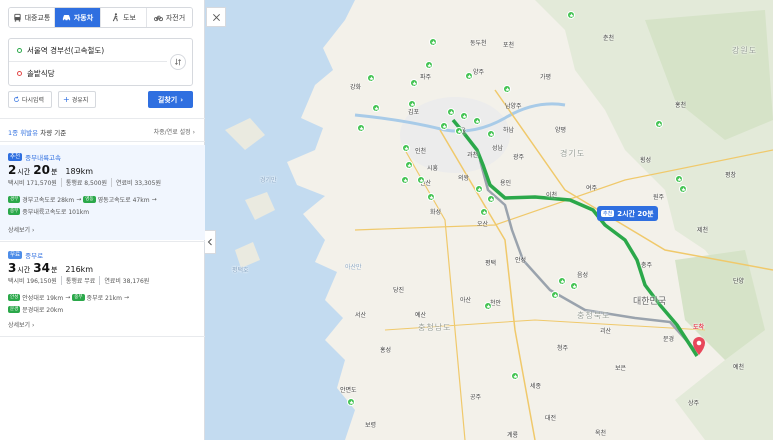  Describe the element at coordinates (89, 199) in the screenshot. I see `road-tag: 영동` at that location.